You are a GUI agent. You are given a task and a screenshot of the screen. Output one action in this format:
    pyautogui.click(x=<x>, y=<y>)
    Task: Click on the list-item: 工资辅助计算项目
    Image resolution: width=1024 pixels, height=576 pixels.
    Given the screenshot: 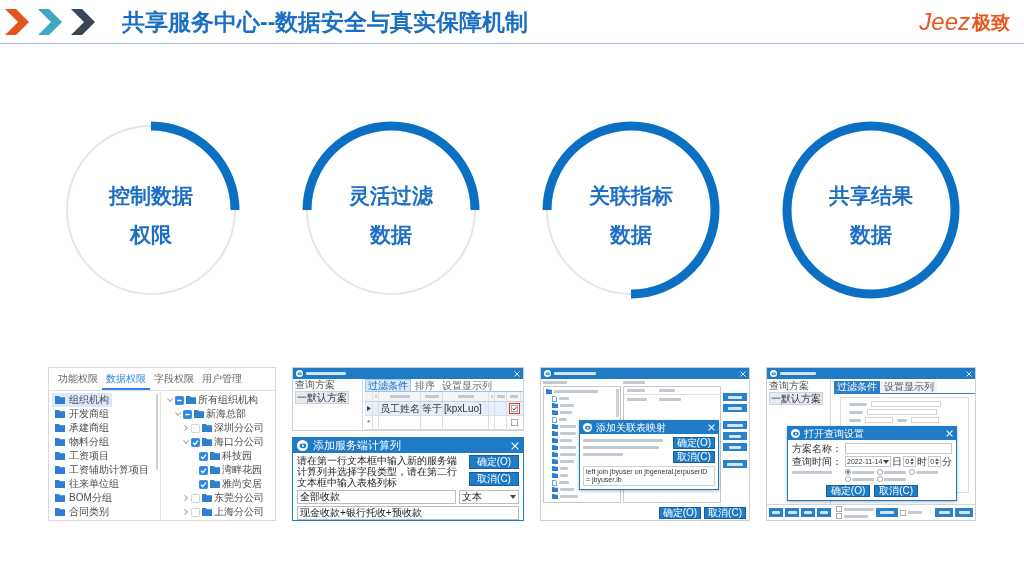 What is the action you would take?
    pyautogui.click(x=102, y=470)
    